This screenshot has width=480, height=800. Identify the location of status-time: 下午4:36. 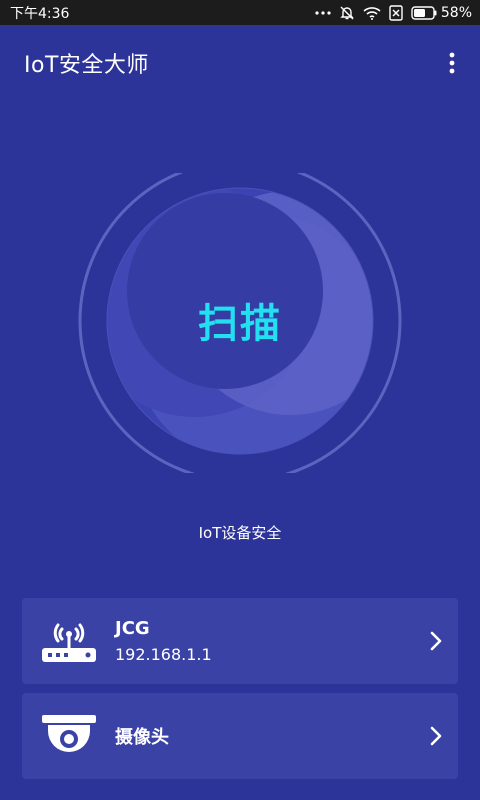
(40, 13).